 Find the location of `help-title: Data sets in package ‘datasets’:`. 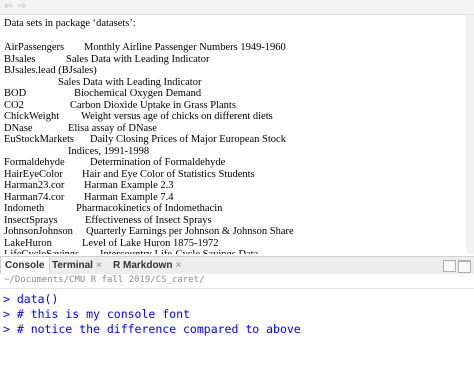

help-title: Data sets in package ‘datasets’: is located at coordinates (70, 23).